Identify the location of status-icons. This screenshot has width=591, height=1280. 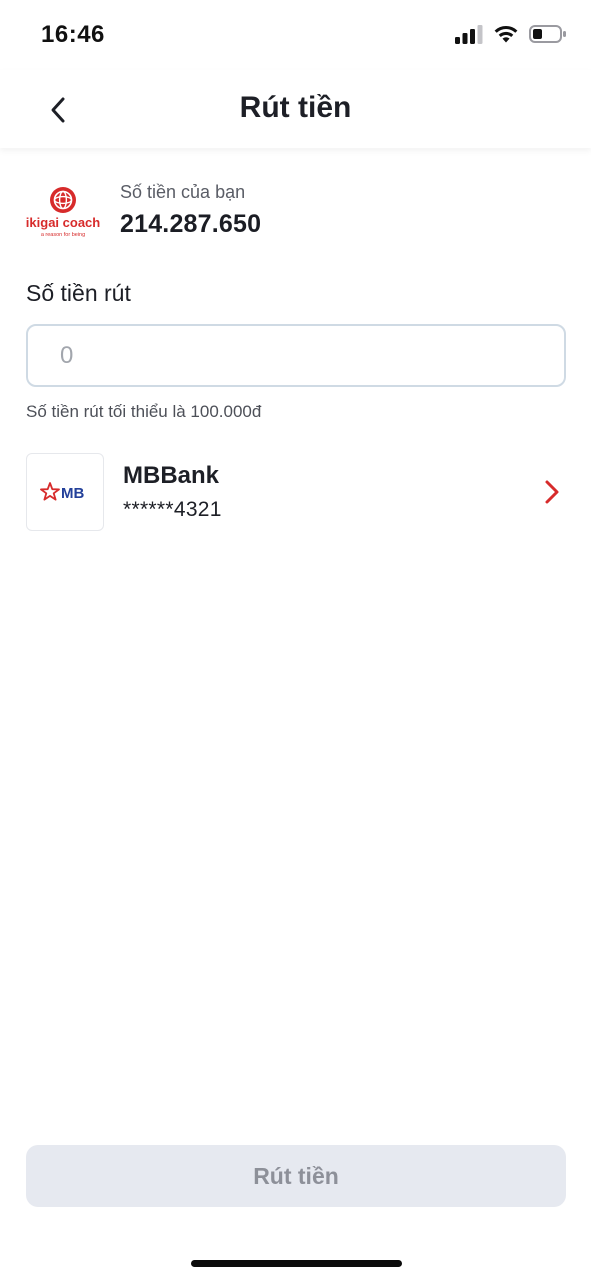
(511, 34).